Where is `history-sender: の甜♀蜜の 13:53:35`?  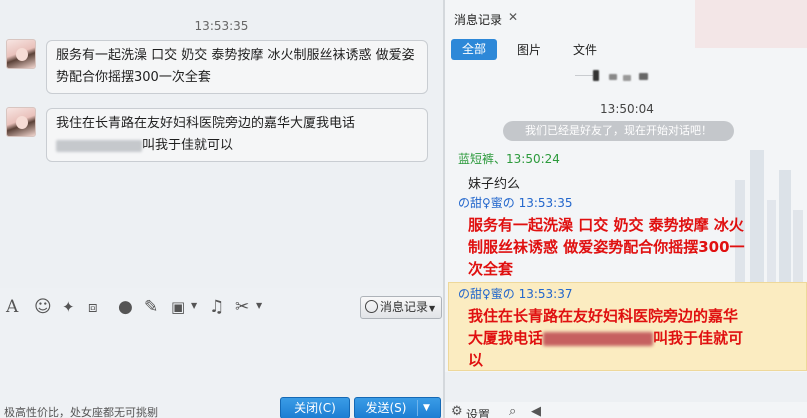 history-sender: の甜♀蜜の 13:53:35 is located at coordinates (515, 203).